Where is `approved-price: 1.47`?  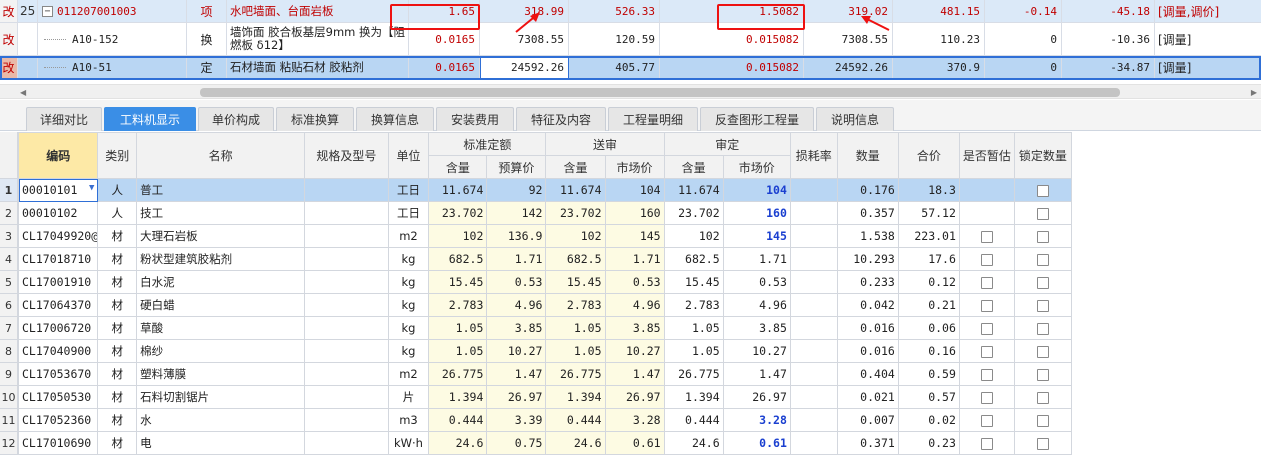
approved-price: 1.47 is located at coordinates (756, 374).